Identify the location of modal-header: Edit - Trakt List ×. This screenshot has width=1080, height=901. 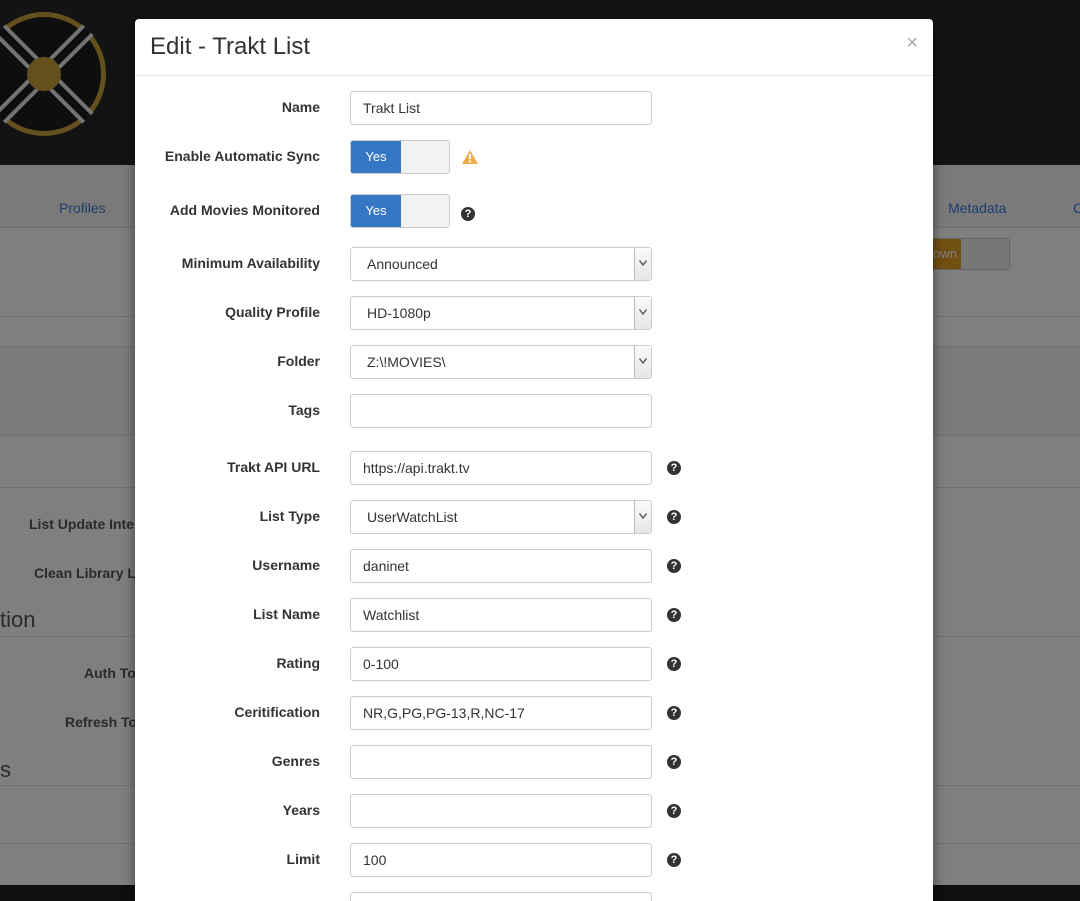
(534, 47).